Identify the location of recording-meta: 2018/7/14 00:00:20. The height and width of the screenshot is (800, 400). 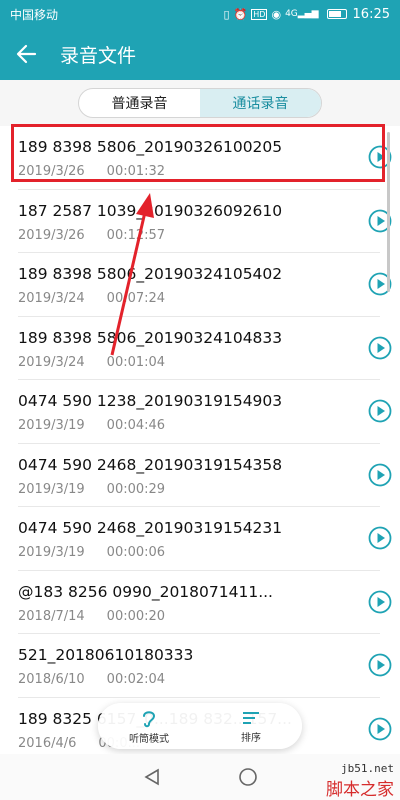
(91, 616).